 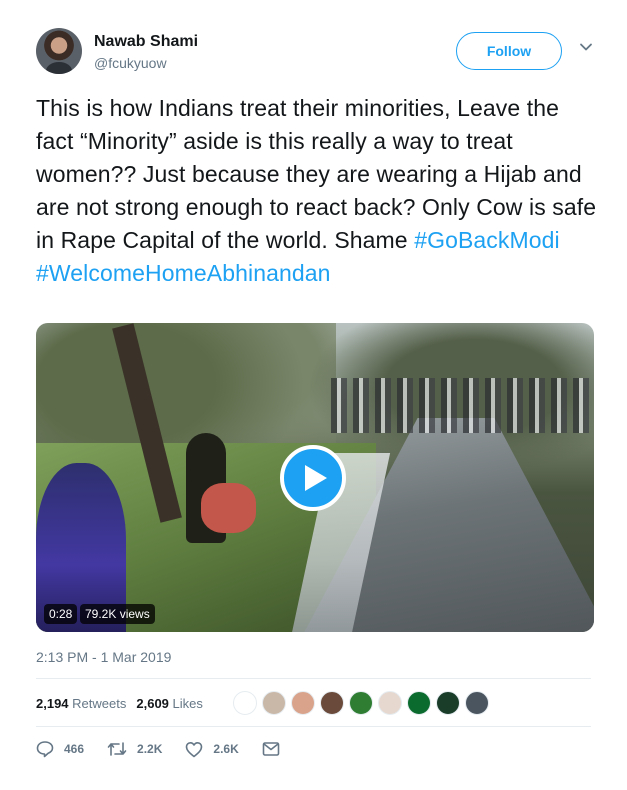 I want to click on retweet-icon, so click(x=117, y=749).